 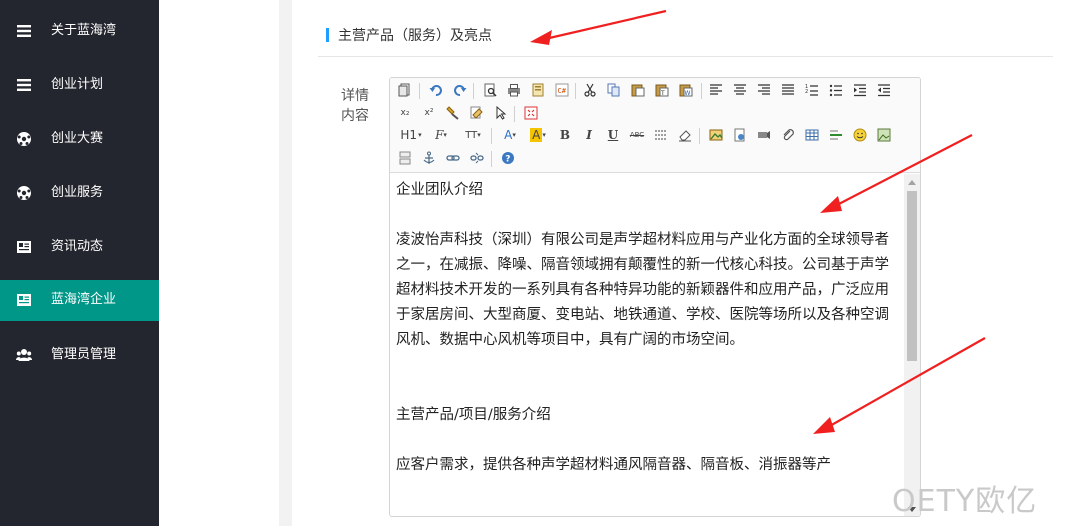 What do you see at coordinates (812, 90) in the screenshot?
I see `ordered-list-icon: 12` at bounding box center [812, 90].